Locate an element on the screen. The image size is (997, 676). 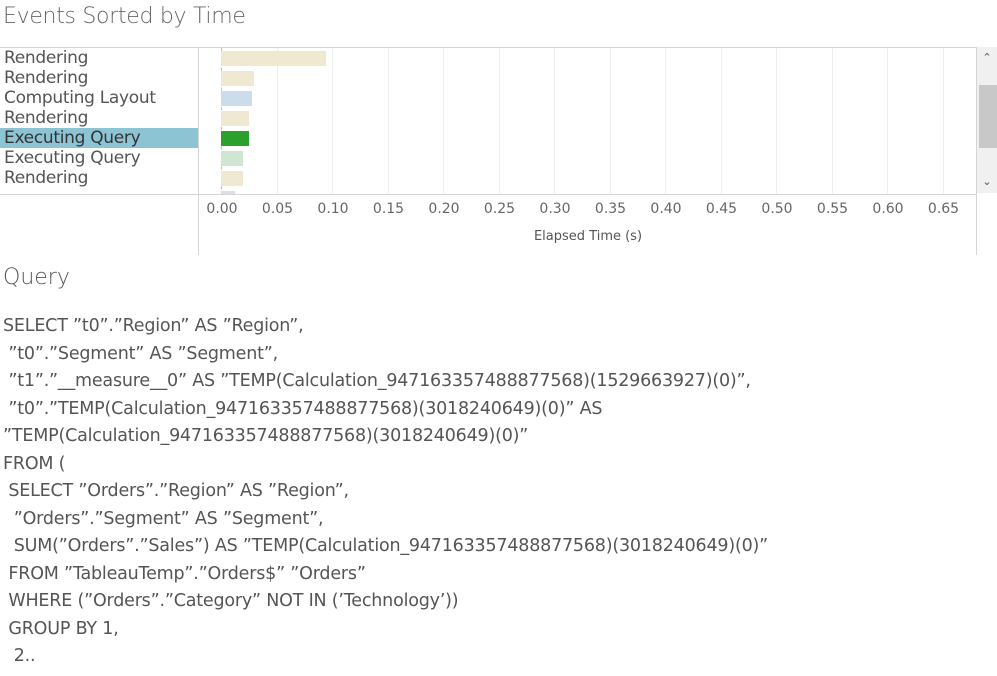
x-tick-label: 0.45 is located at coordinates (721, 209).